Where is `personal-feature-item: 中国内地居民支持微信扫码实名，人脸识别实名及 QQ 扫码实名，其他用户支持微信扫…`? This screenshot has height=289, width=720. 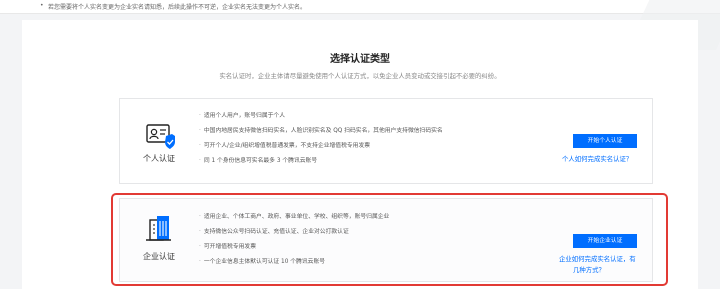
personal-feature-item: 中国内地居民支持微信扫码实名，人脸识别实名及 QQ 扫码实名，其他用户支持微信扫… is located at coordinates (321, 131).